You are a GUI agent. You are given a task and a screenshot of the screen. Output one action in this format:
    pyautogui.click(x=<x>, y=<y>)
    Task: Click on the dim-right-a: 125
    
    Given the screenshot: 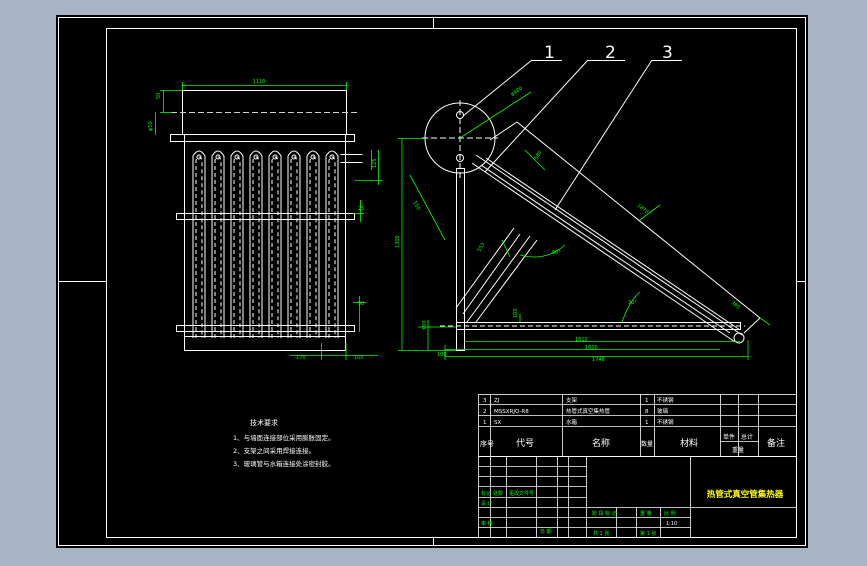 What is the action you would take?
    pyautogui.click(x=375, y=163)
    